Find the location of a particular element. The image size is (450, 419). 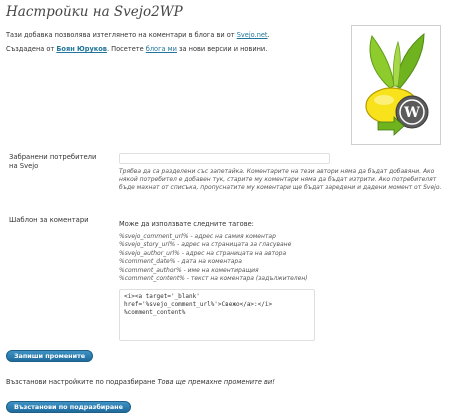

intro-text: . Посетете is located at coordinates (126, 49).